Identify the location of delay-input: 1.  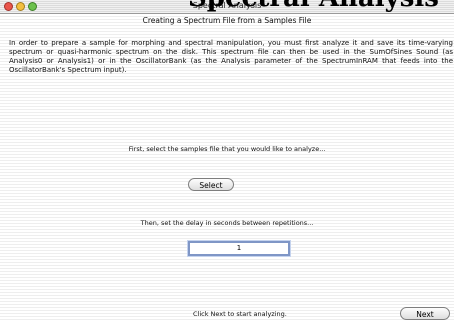
(239, 248).